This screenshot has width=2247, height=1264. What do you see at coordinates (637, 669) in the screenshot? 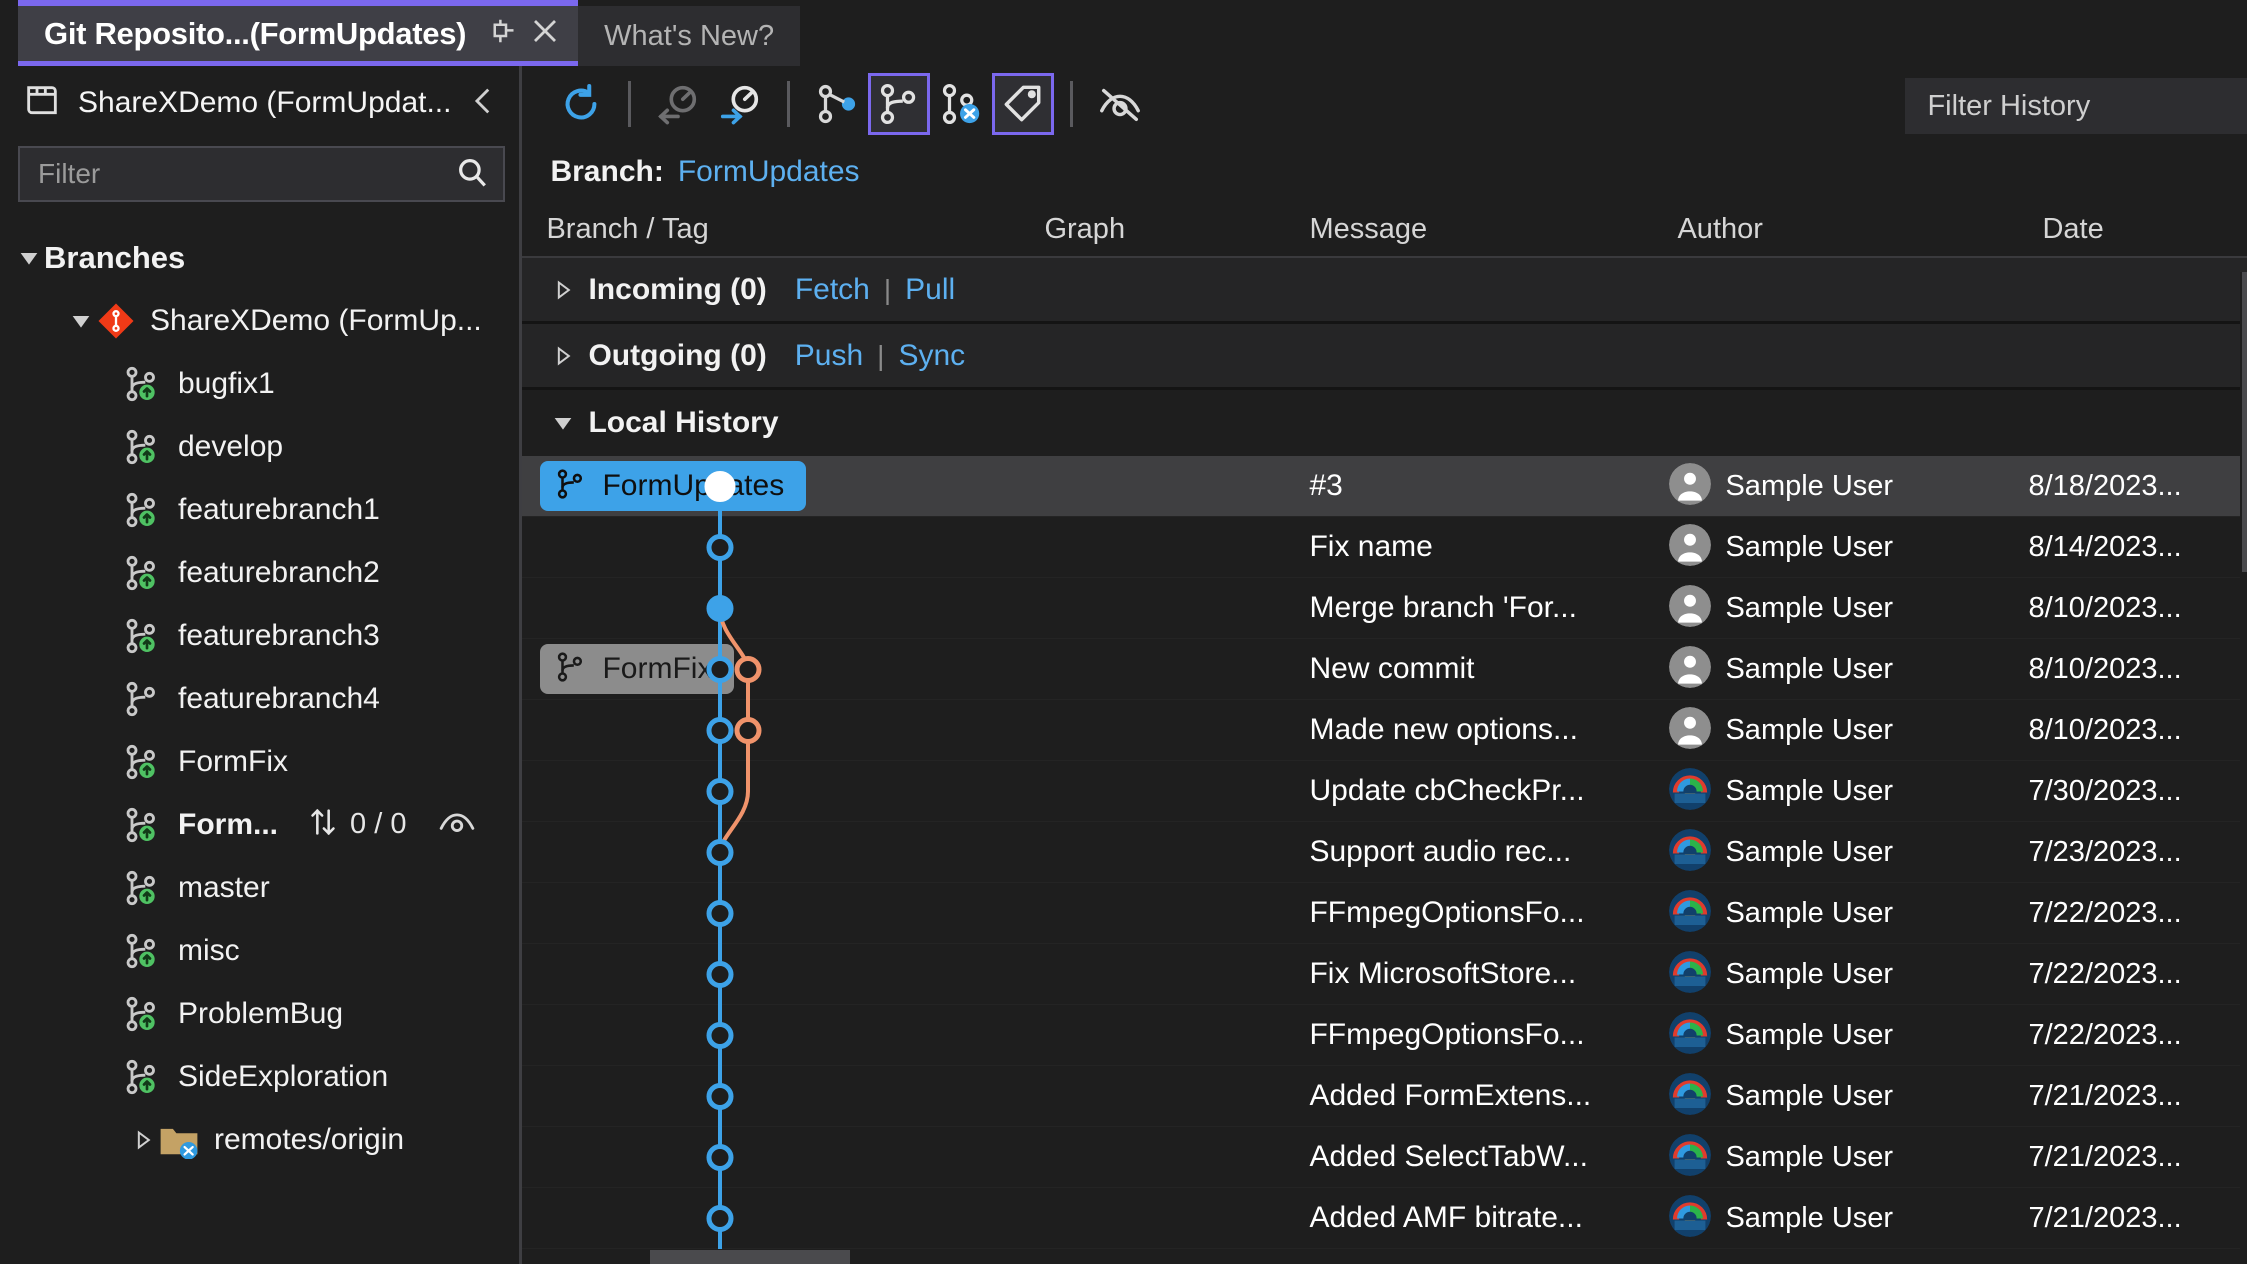
I see `branch-chip: FormFix` at bounding box center [637, 669].